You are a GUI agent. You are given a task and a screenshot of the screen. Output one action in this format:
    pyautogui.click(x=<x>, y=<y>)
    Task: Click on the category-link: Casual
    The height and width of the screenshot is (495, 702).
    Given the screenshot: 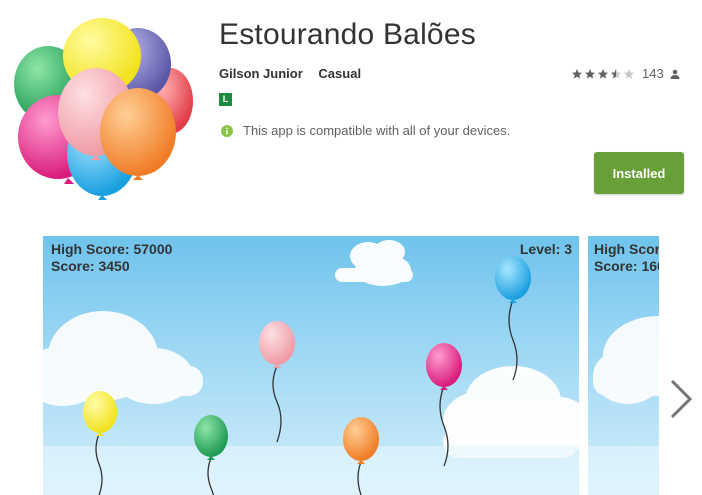 What is the action you would take?
    pyautogui.click(x=339, y=73)
    